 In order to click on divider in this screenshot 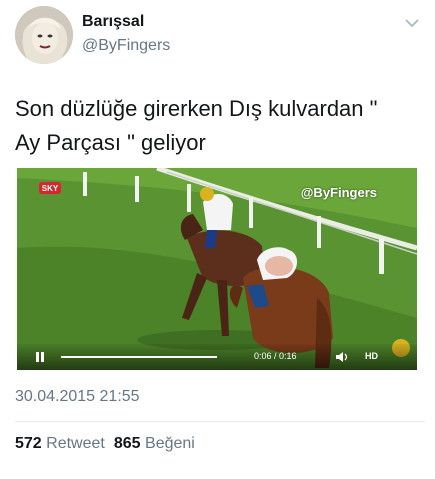, I will do `click(220, 421)`.